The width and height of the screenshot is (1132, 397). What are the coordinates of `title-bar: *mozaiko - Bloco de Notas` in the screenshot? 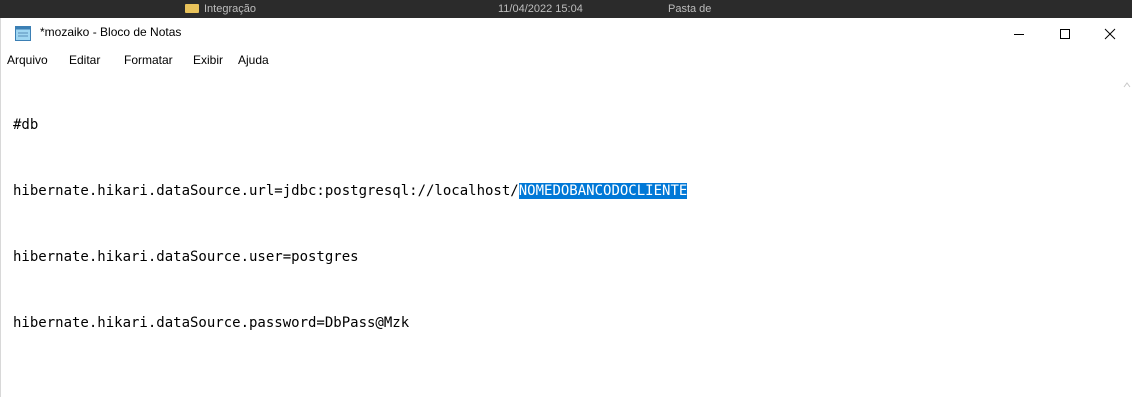 It's located at (566, 33).